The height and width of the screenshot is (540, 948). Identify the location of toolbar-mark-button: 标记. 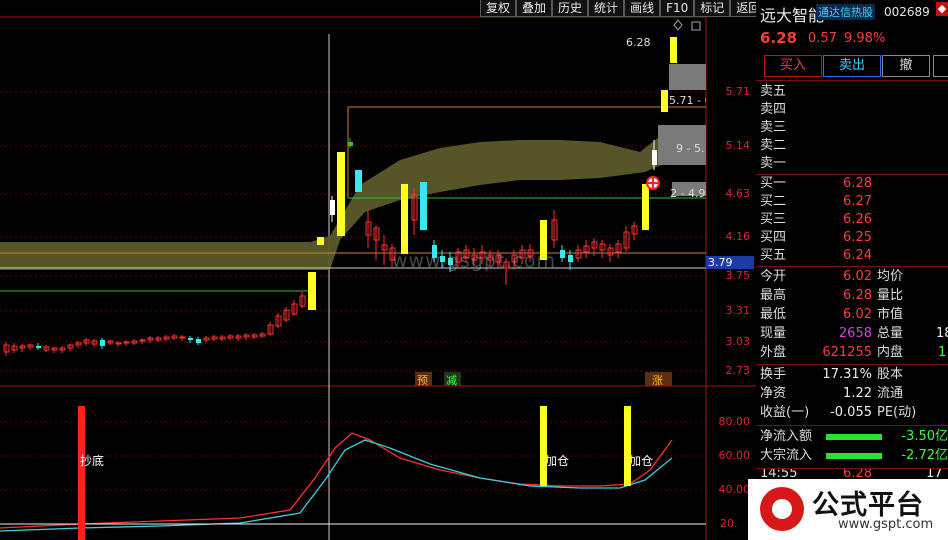
(712, 8).